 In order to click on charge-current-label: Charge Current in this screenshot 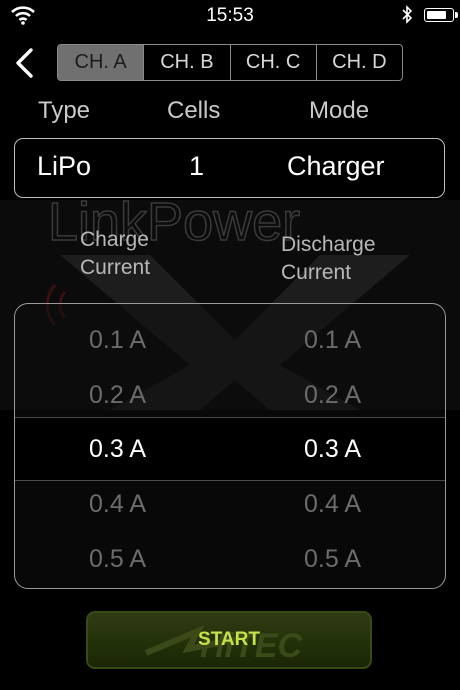, I will do `click(115, 253)`.